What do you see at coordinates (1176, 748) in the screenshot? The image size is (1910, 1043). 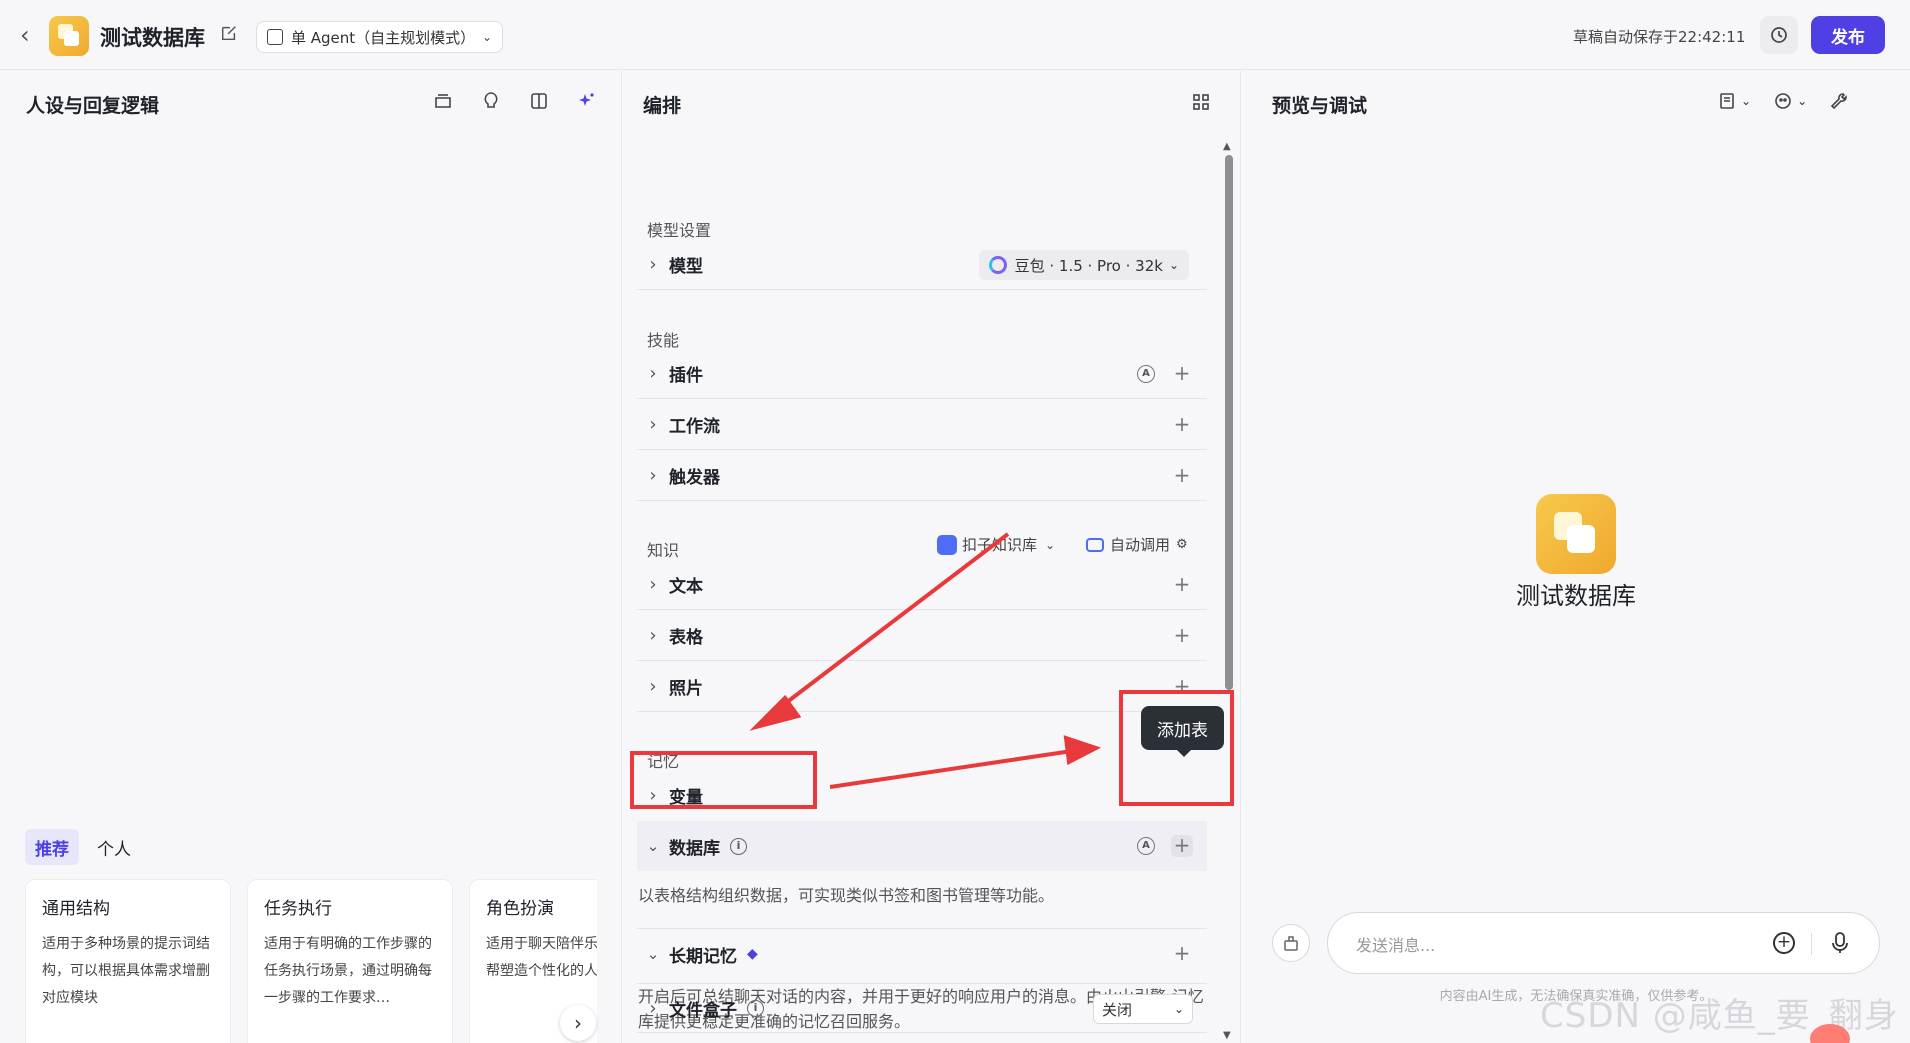 I see `annotation-box-add` at bounding box center [1176, 748].